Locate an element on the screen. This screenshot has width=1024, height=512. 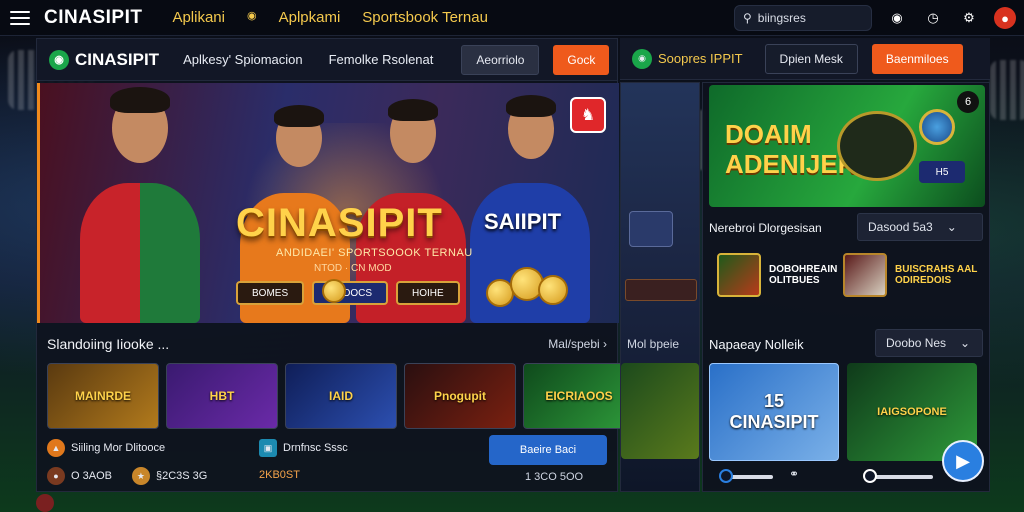
top-nav-item: Aplpkami is located at coordinates (310, 17).